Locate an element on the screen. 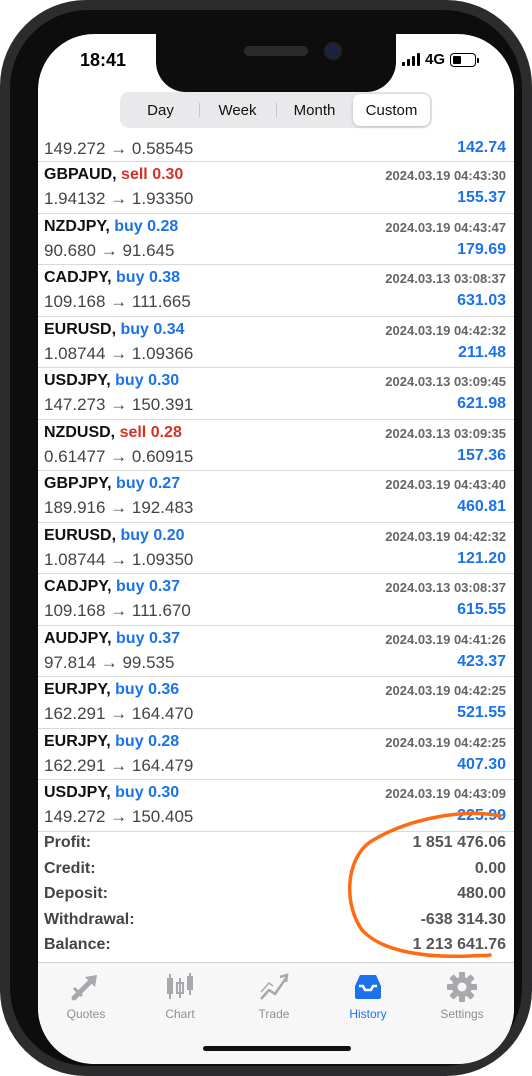 This screenshot has width=532, height=1076. volume-up-button is located at coordinates (2, 266).